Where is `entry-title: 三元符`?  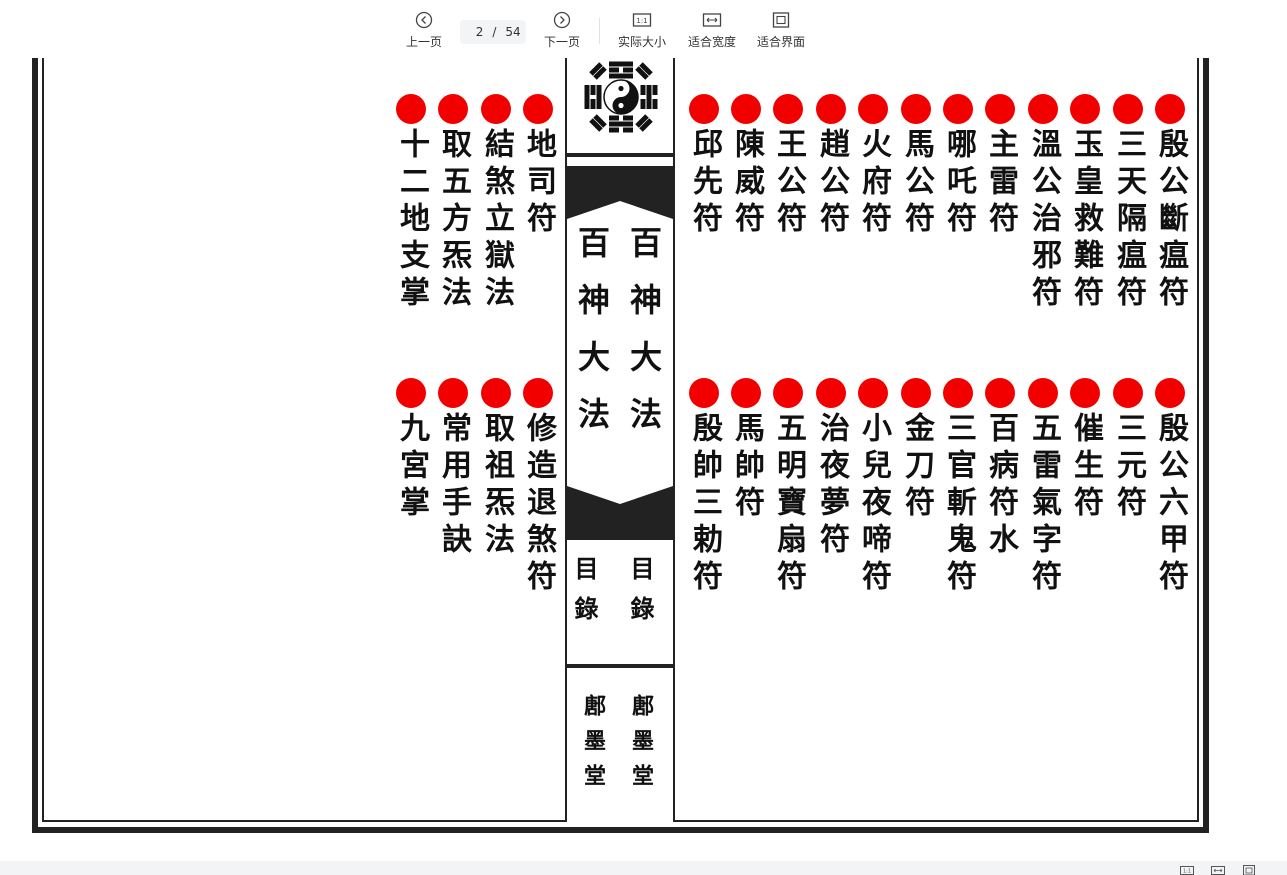
entry-title: 三元符 is located at coordinates (1128, 467).